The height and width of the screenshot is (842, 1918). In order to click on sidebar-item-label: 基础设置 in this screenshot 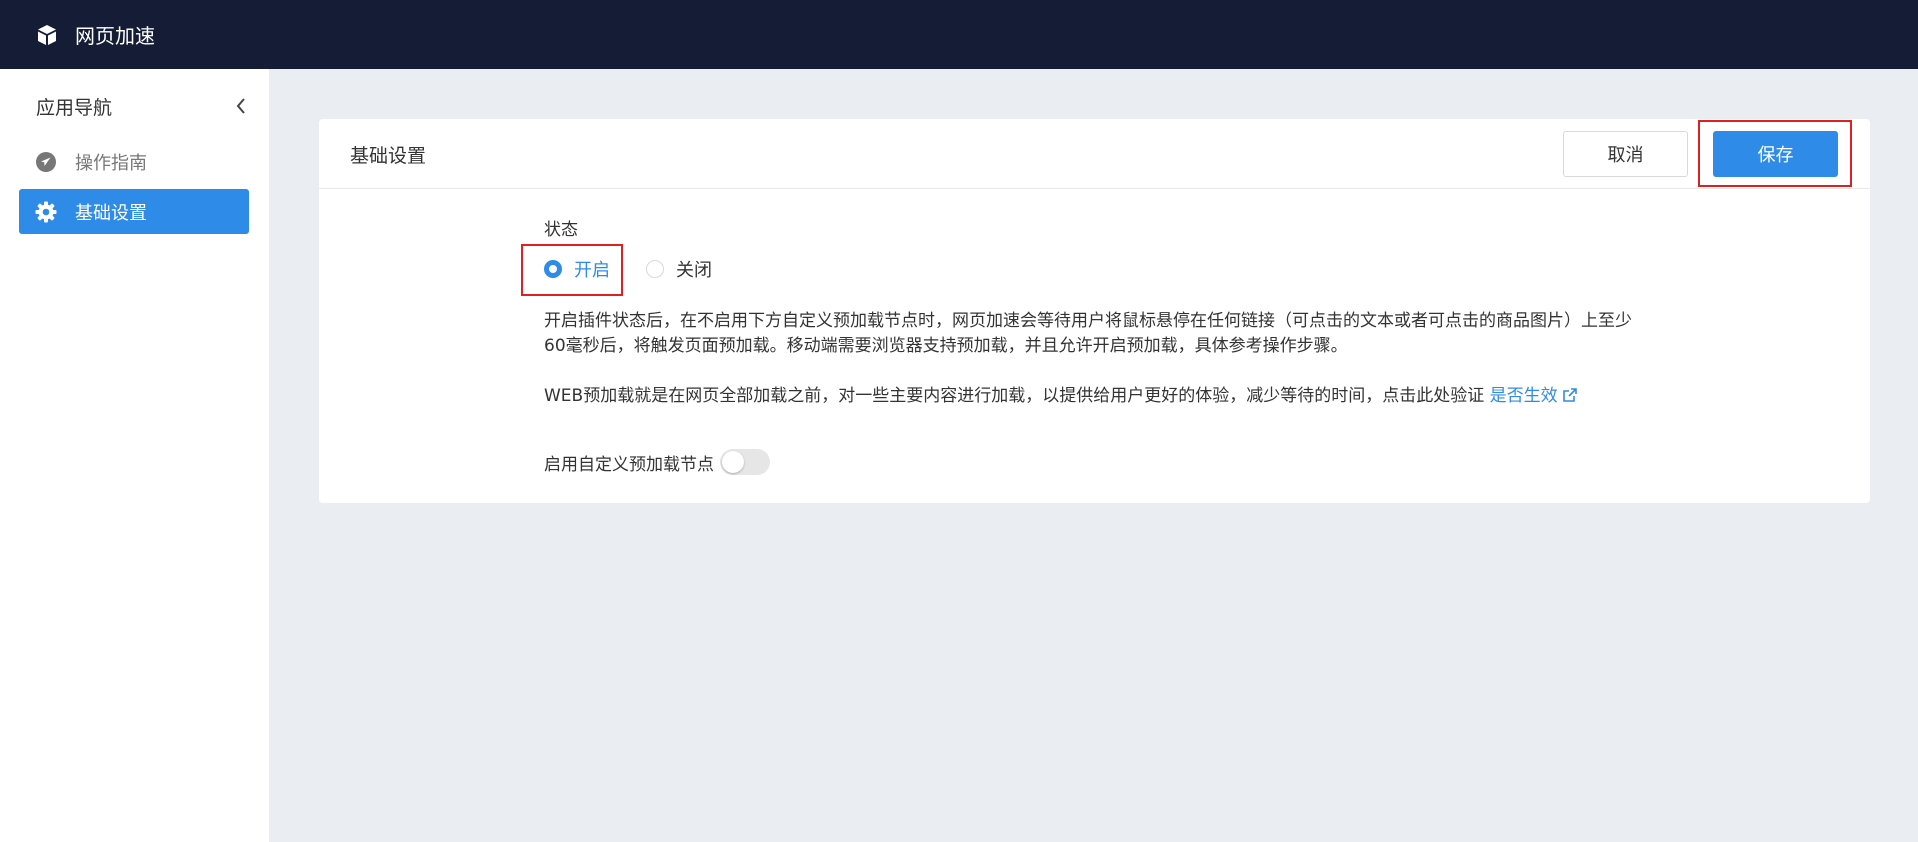, I will do `click(111, 213)`.